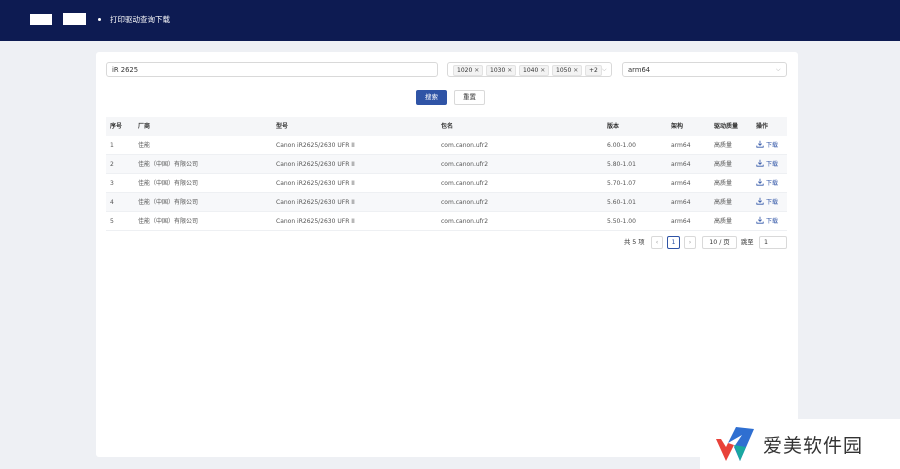 The height and width of the screenshot is (469, 900). What do you see at coordinates (813, 446) in the screenshot?
I see `watermark-text: 爱美软件园` at bounding box center [813, 446].